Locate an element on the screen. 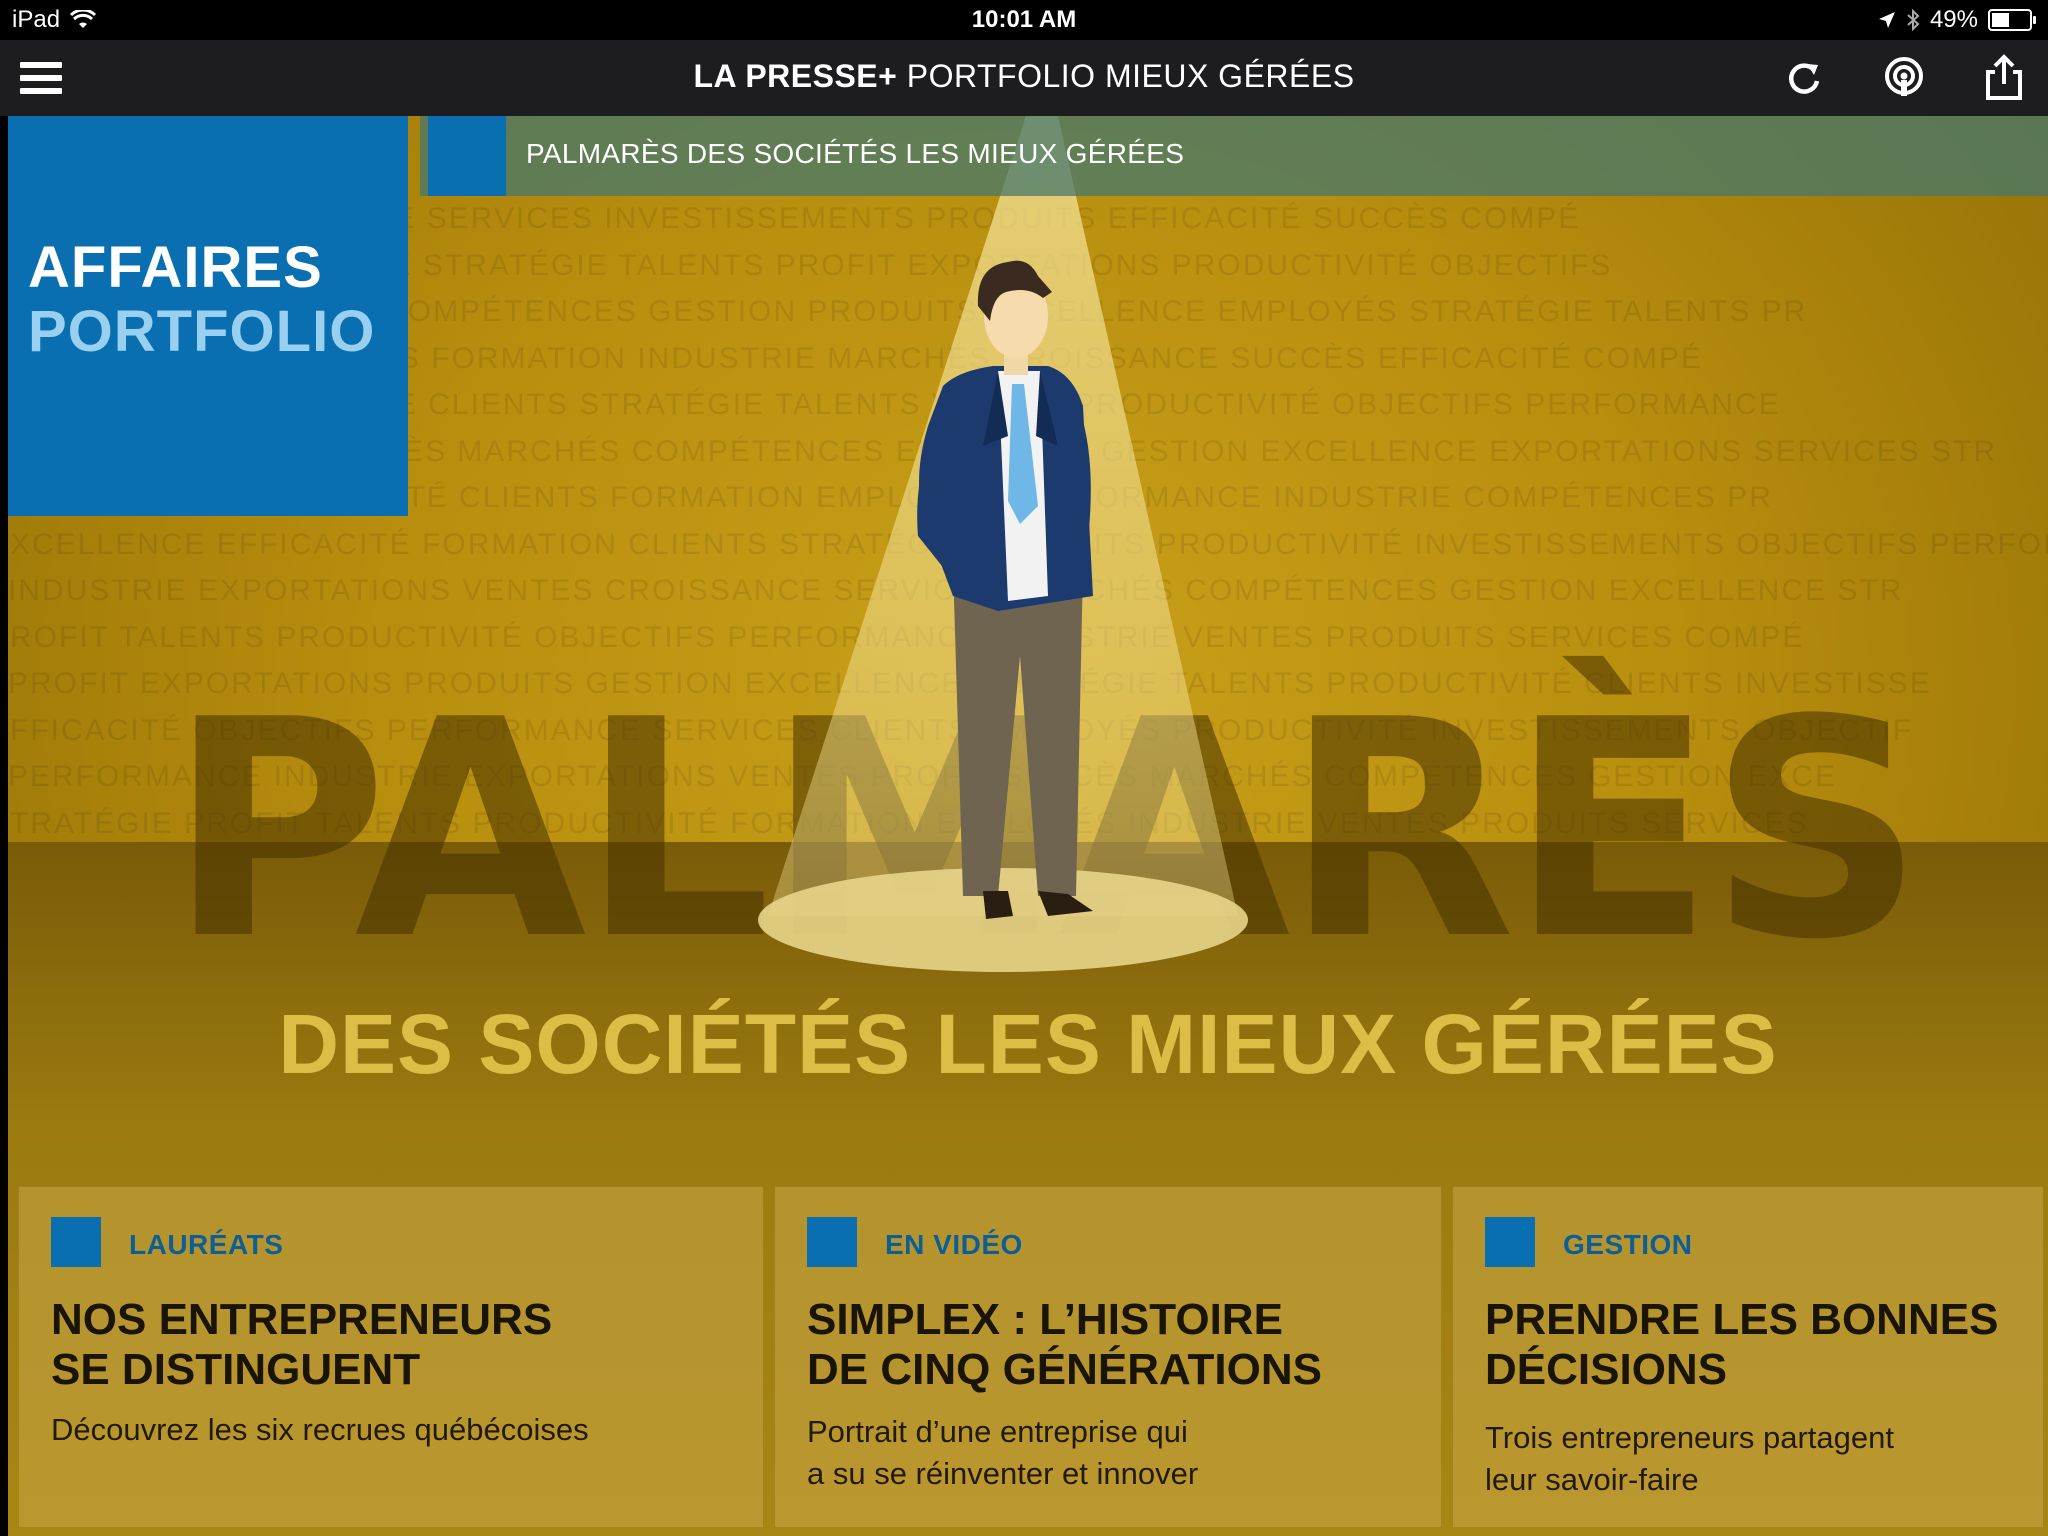  card-headline-line1: PRENDRE LES BONNES is located at coordinates (1742, 1319).